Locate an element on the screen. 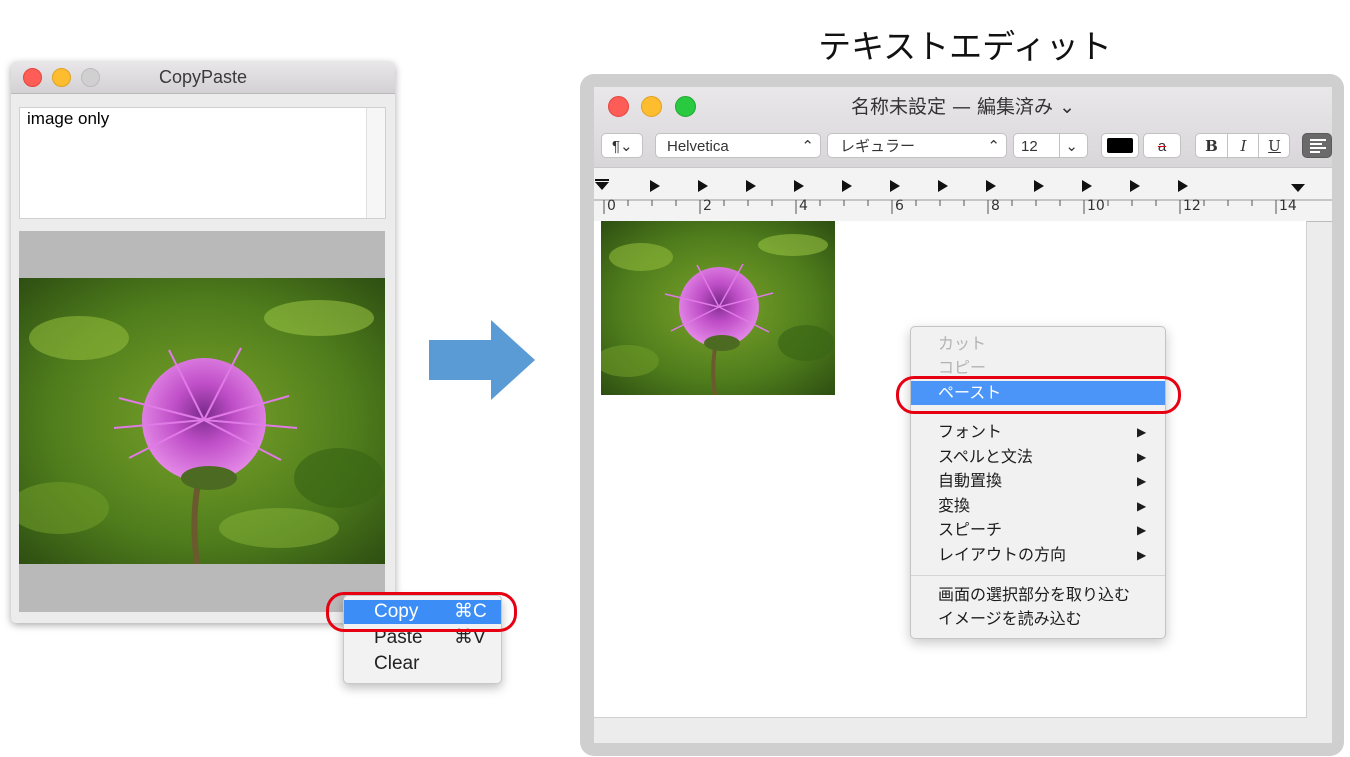  font-size-combo: 12 ⌄ is located at coordinates (1050, 145).